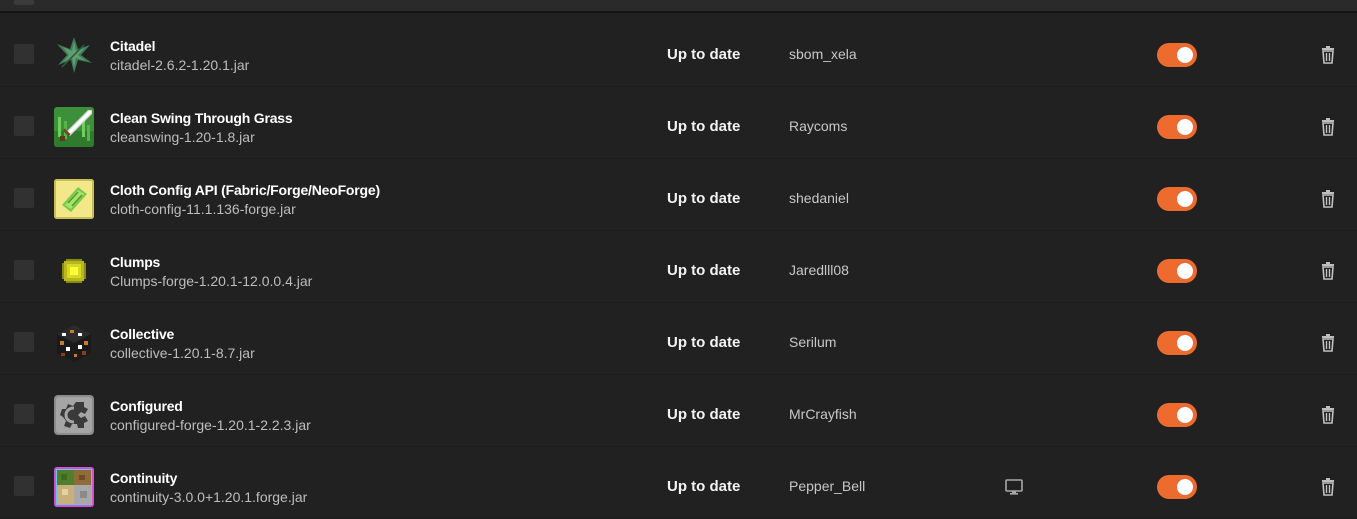 The image size is (1357, 519). What do you see at coordinates (210, 425) in the screenshot?
I see `mod-filename: configured-forge-1.20.1-2.2.3.jar` at bounding box center [210, 425].